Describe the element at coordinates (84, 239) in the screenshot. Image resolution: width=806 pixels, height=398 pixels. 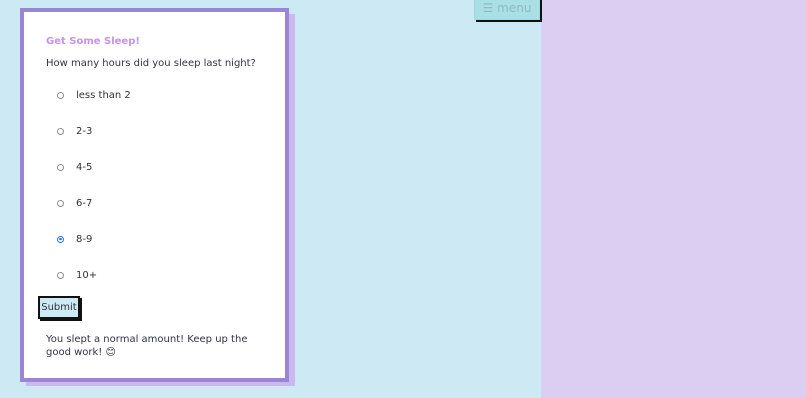
I see `radio-label: 8-9` at that location.